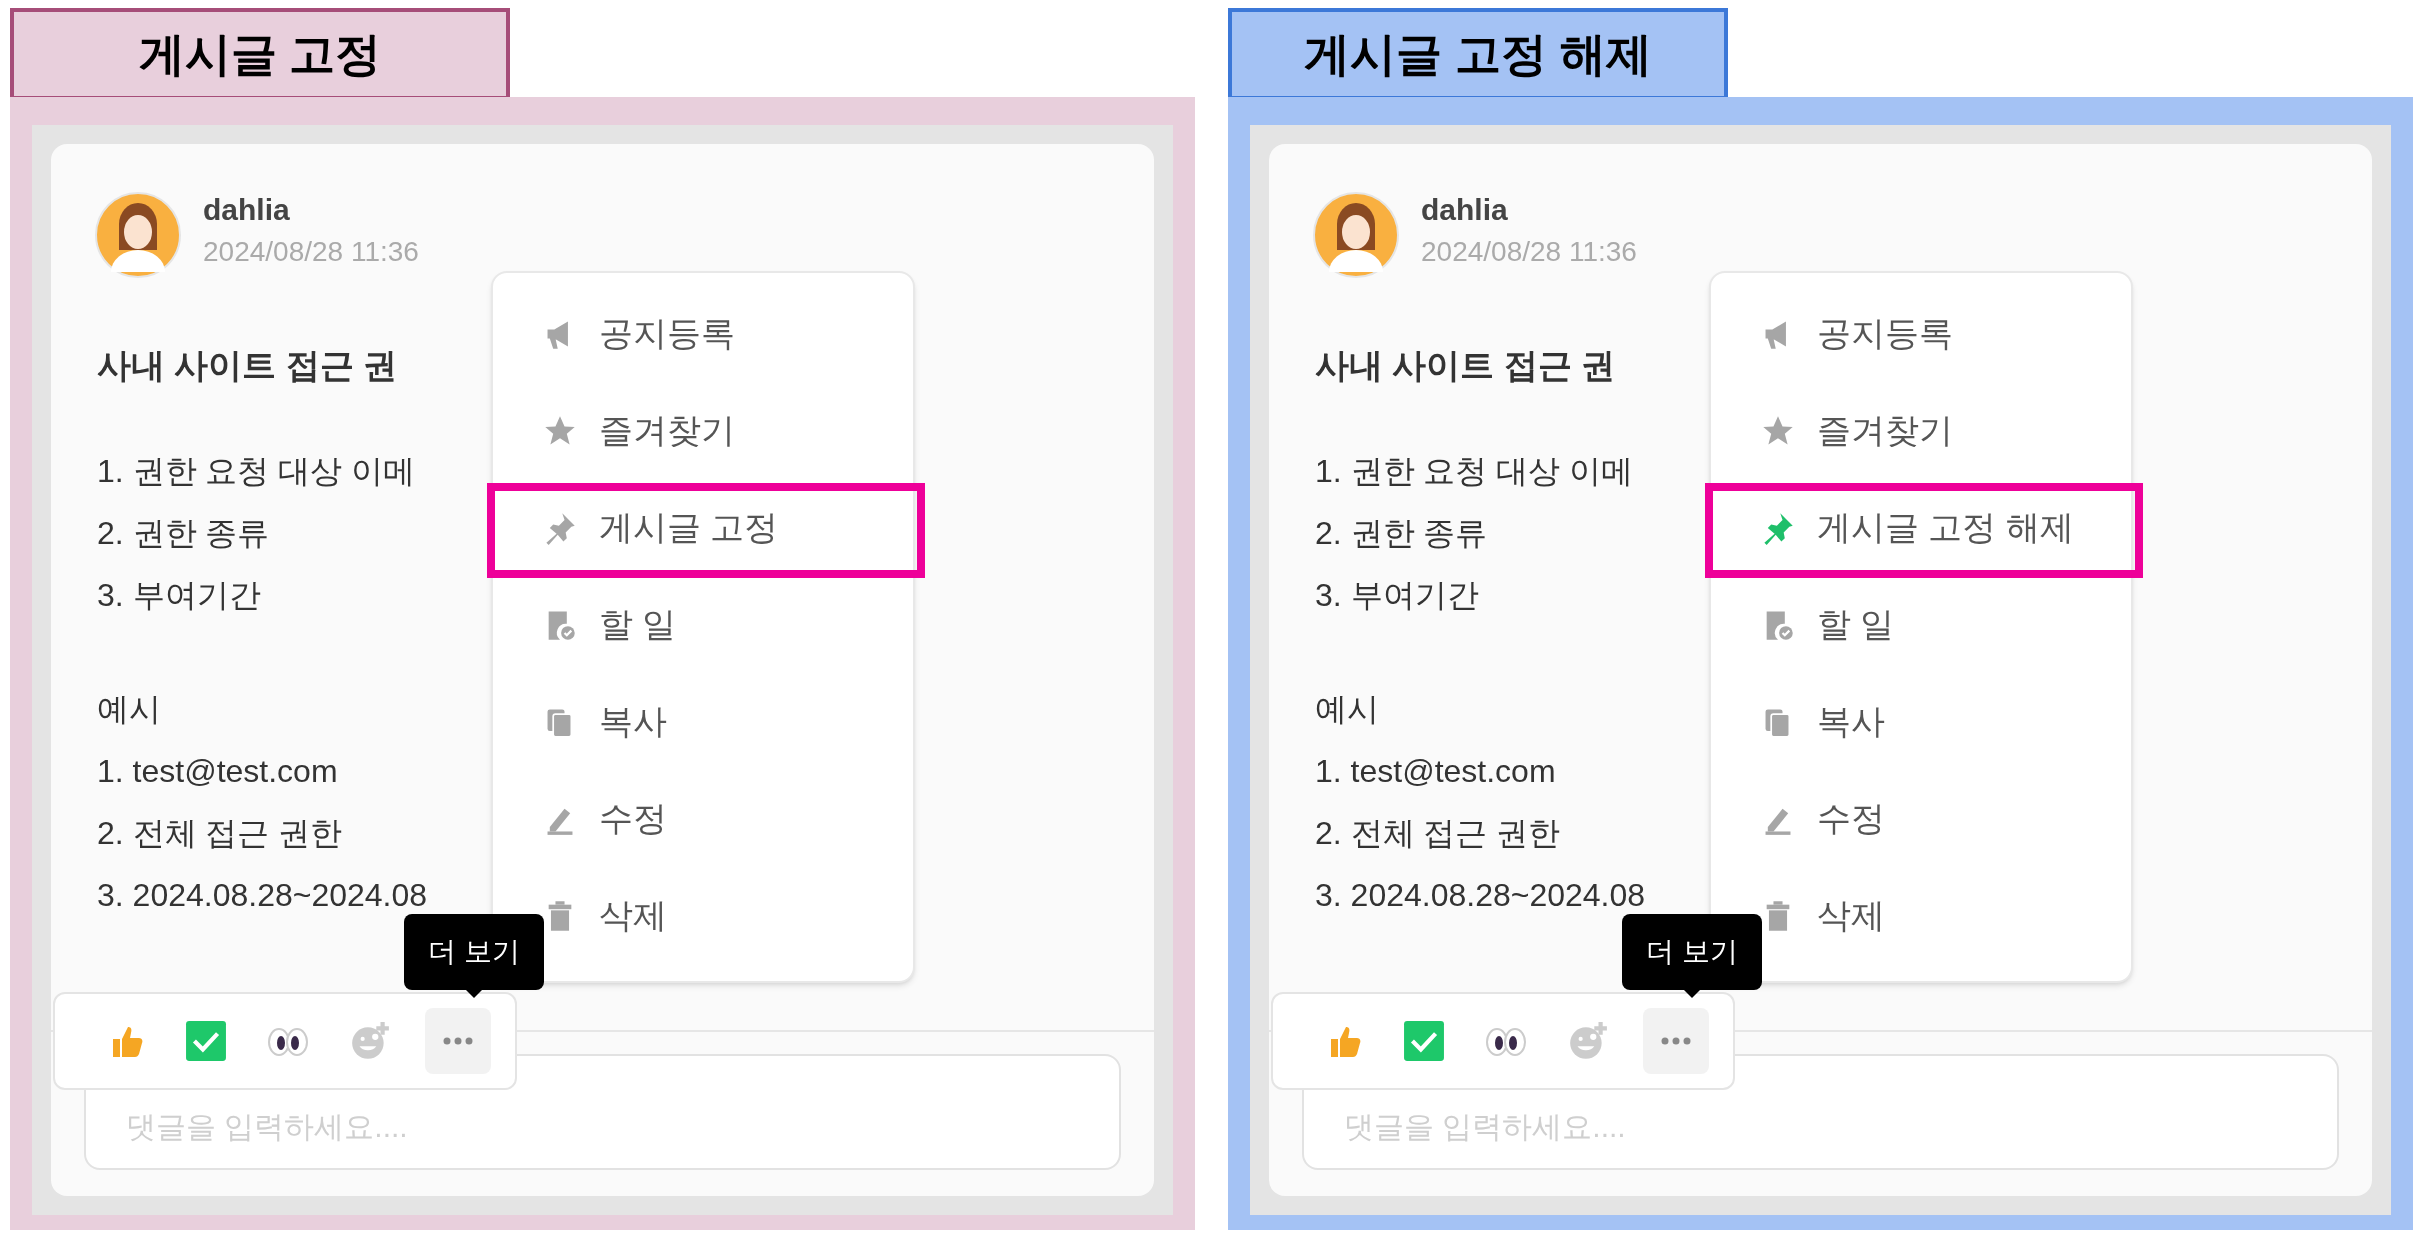 Image resolution: width=2426 pixels, height=1240 pixels. What do you see at coordinates (1945, 527) in the screenshot?
I see `menu-item-label: 게시글 고정 해제` at bounding box center [1945, 527].